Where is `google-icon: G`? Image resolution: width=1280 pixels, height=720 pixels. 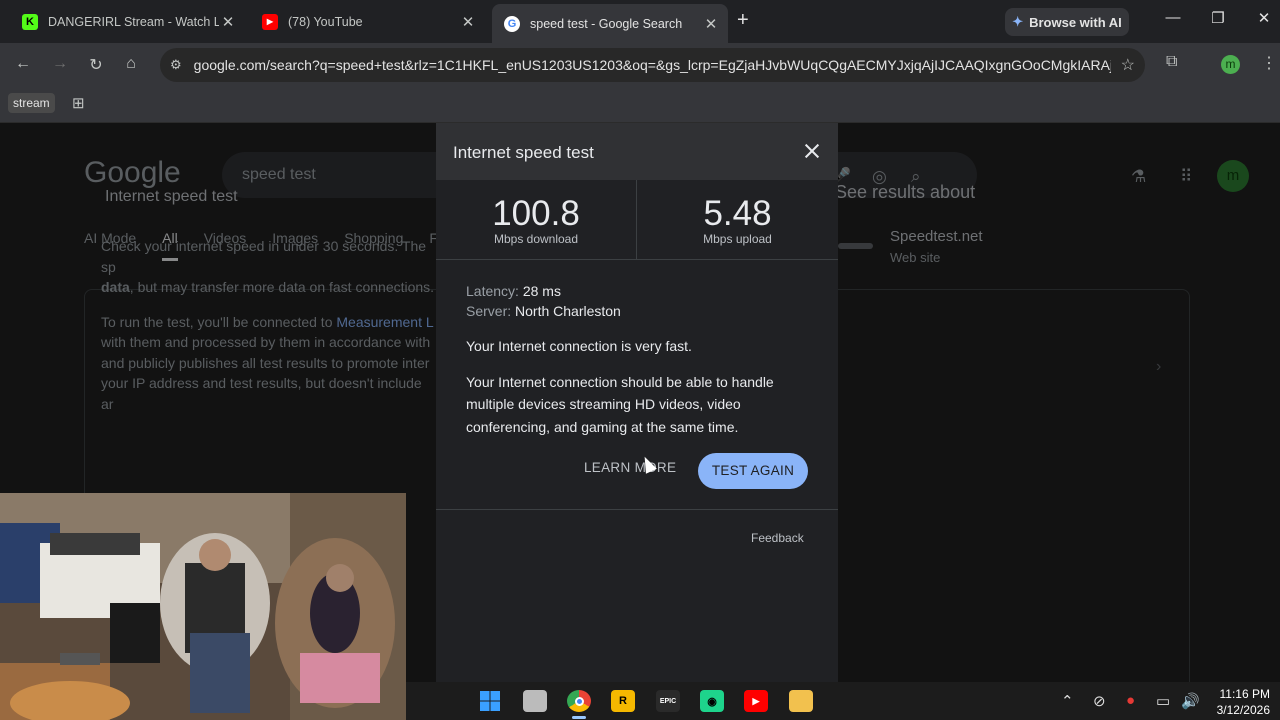 google-icon: G is located at coordinates (512, 23).